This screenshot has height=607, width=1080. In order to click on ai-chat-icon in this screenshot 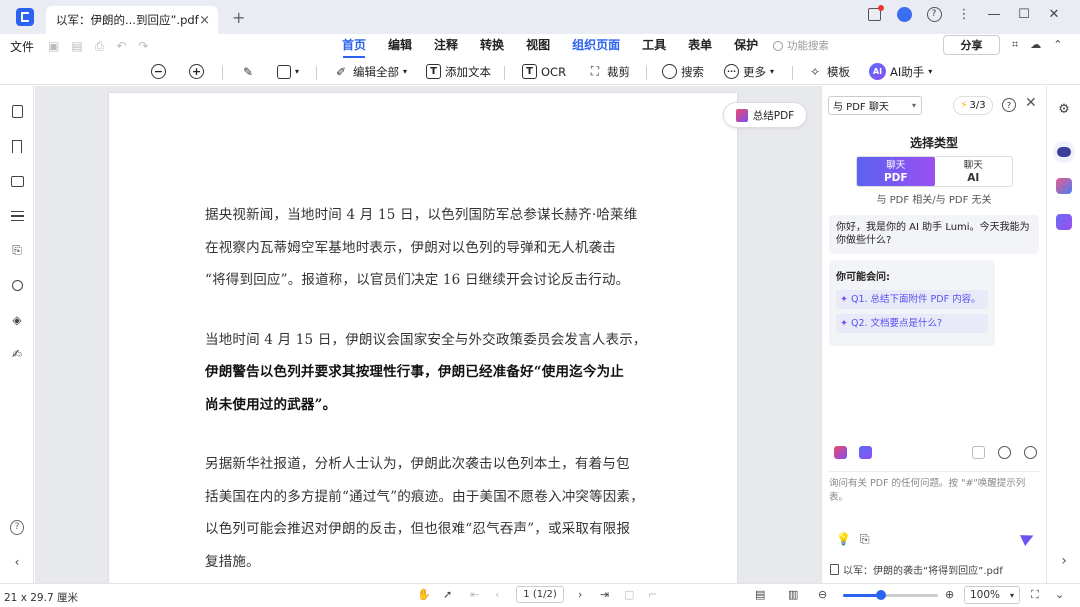, I will do `click(1064, 152)`.